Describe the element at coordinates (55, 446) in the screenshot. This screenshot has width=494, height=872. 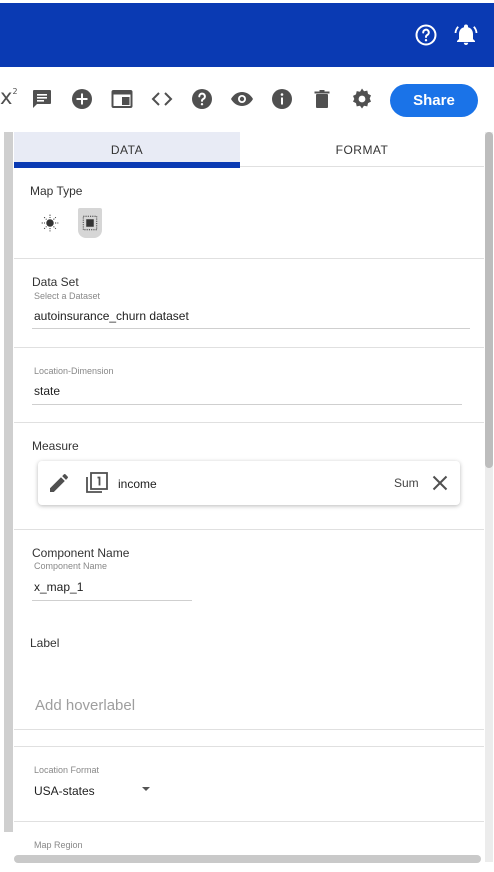
I see `measure-label: Measure` at that location.